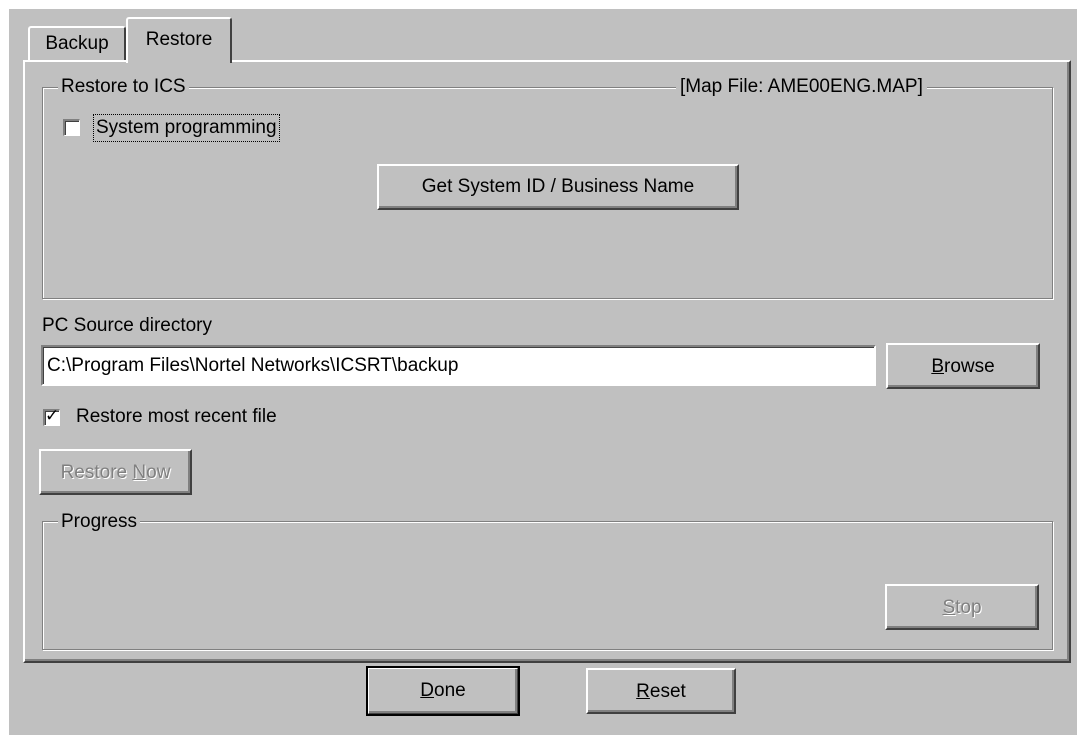  What do you see at coordinates (801, 87) in the screenshot?
I see `map-file-label: [Map File: AME00ENG.MAP]` at bounding box center [801, 87].